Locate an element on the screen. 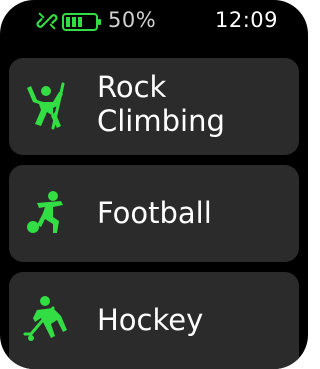 This screenshot has width=320, height=369. rock-climbing-icon is located at coordinates (46, 106).